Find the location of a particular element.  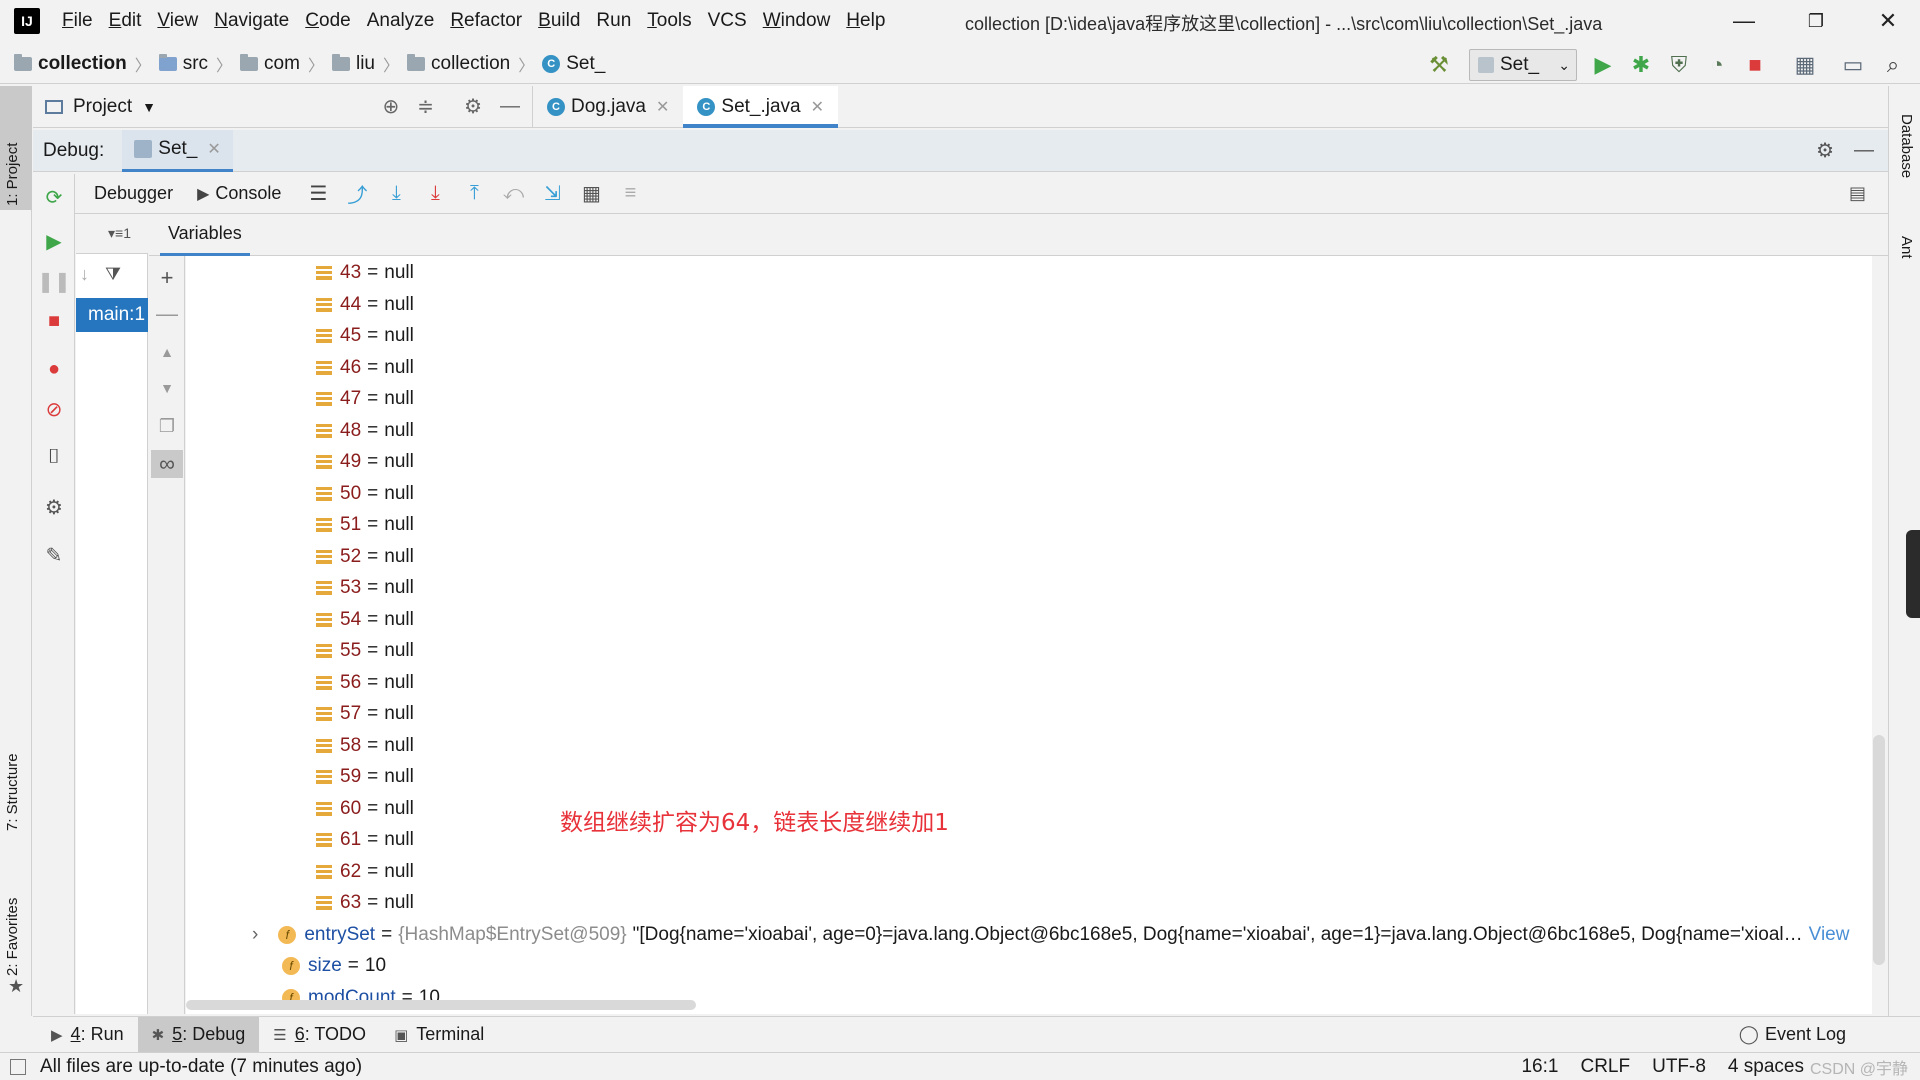

terminal-window-icon: ▭ is located at coordinates (1853, 65).